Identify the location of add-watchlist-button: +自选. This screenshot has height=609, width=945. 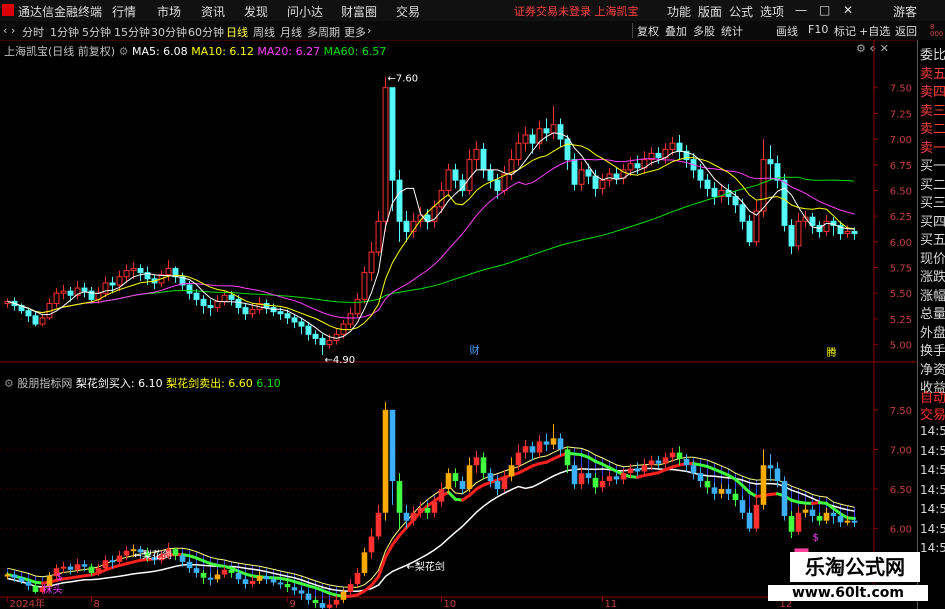
(874, 31).